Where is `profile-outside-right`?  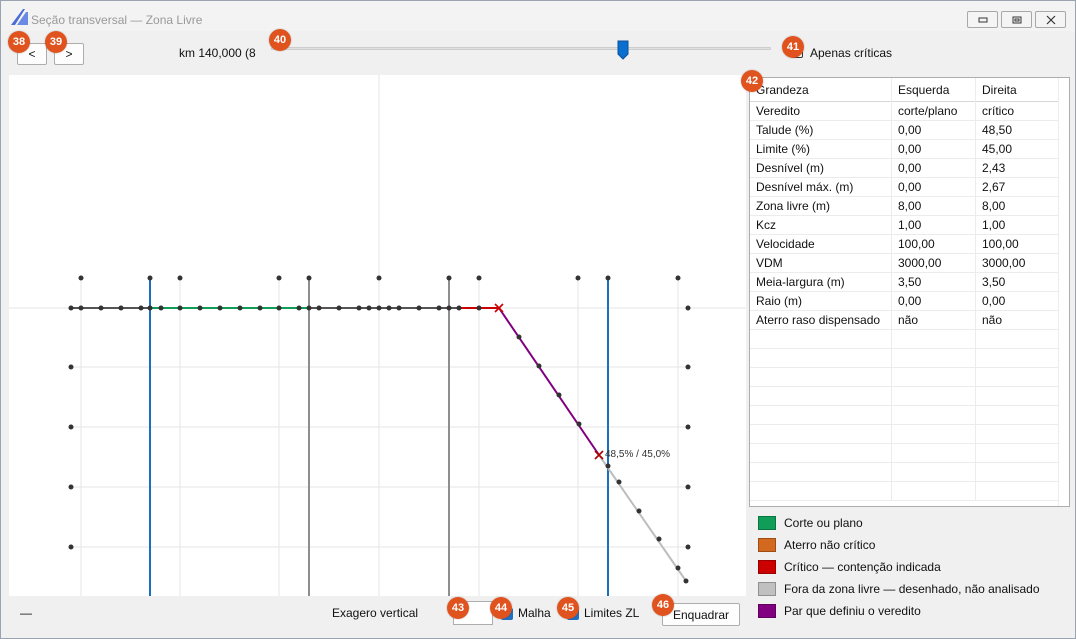
profile-outside-right is located at coordinates (642, 518).